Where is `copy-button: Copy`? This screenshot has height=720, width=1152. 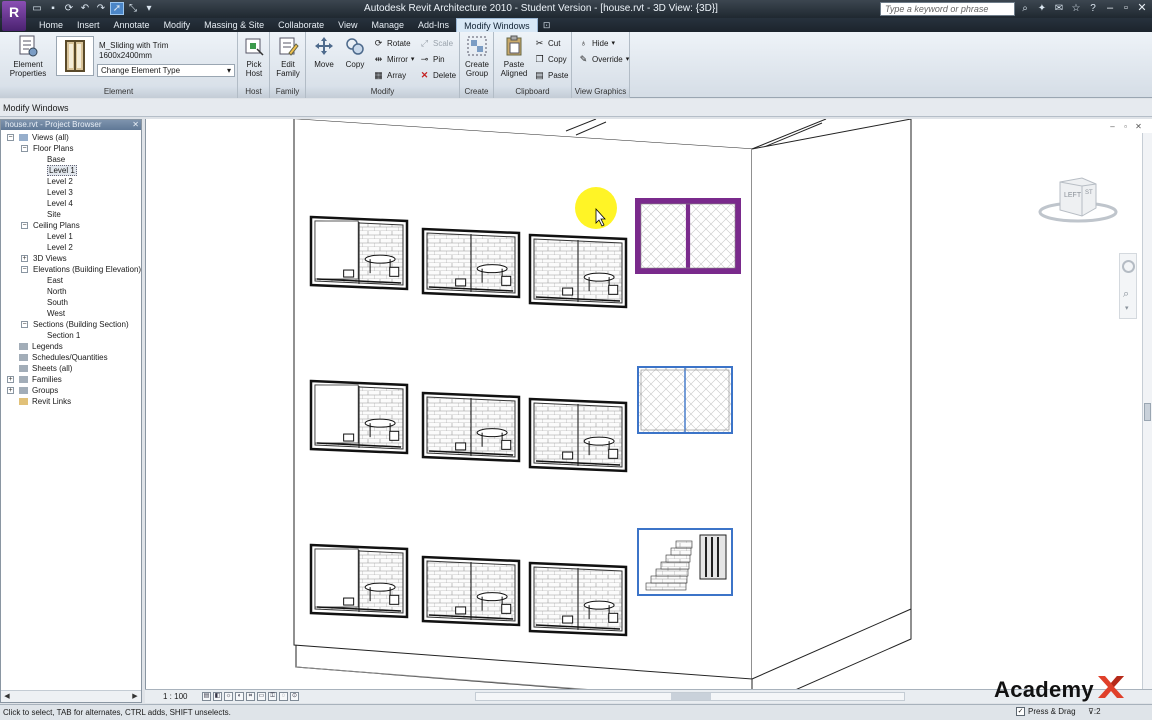
copy-button: Copy is located at coordinates (355, 51).